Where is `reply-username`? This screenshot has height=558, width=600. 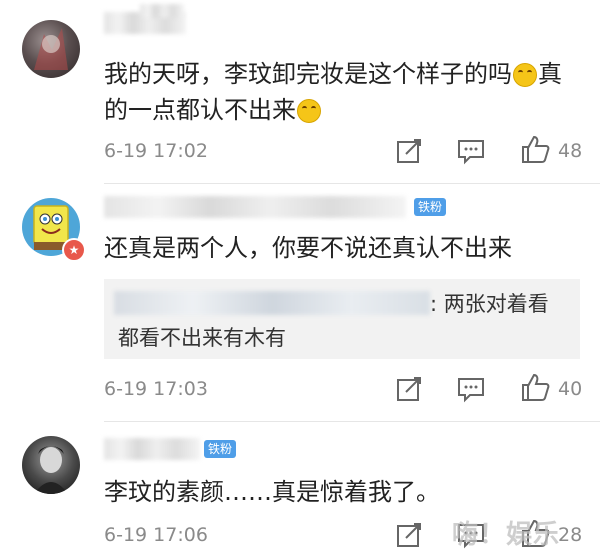
reply-username is located at coordinates (272, 303).